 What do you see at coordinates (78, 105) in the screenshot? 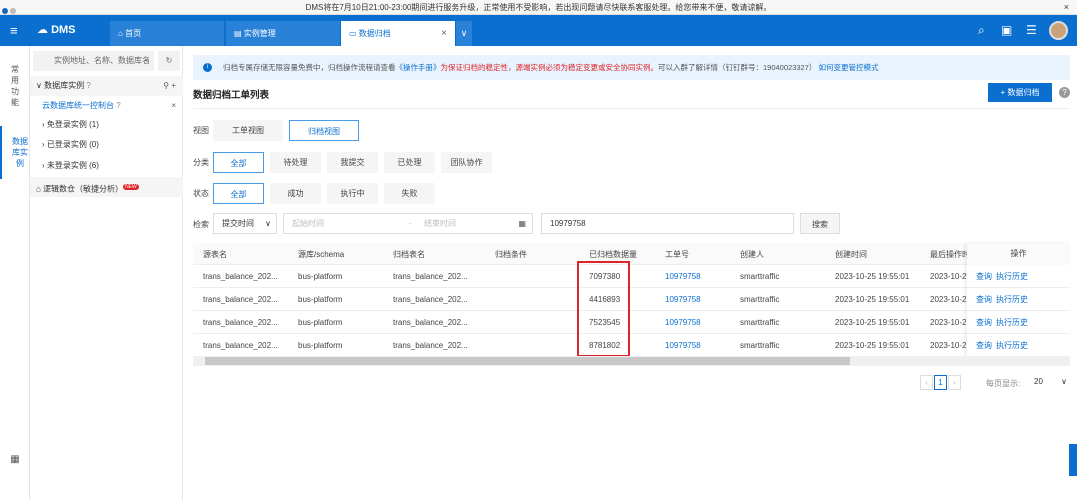
I see `console-label: 云数据库统一控制台` at bounding box center [78, 105].